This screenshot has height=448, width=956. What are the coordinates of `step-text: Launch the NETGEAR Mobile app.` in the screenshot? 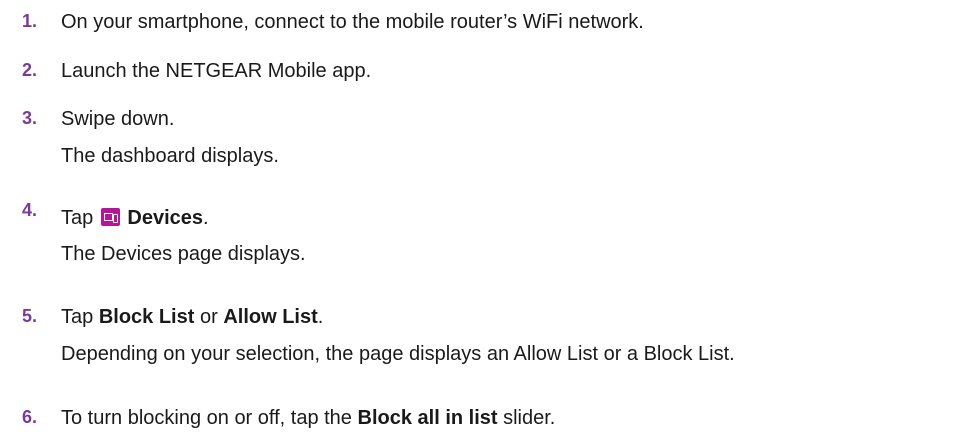 It's located at (216, 71).